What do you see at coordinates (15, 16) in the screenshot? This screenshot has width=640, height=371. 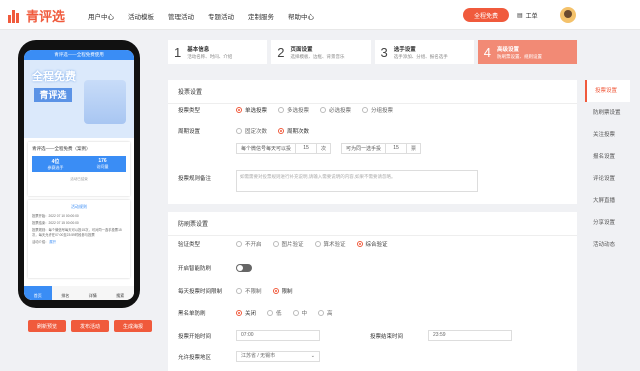 I see `logo-icon` at bounding box center [15, 16].